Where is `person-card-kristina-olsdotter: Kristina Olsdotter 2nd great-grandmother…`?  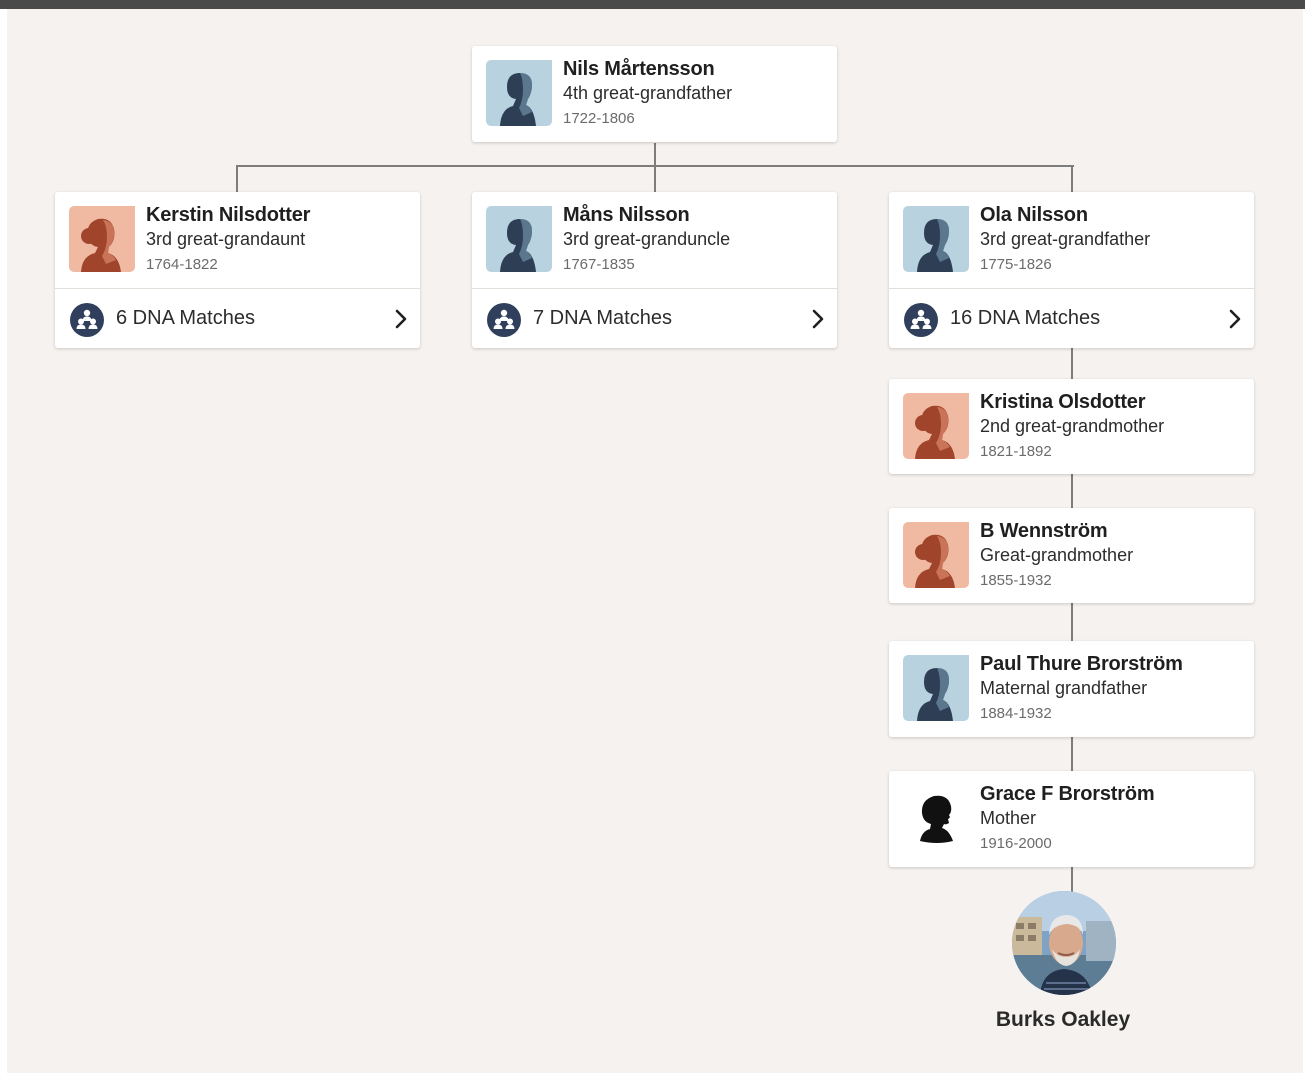
person-card-kristina-olsdotter: Kristina Olsdotter 2nd great-grandmother… is located at coordinates (1071, 426).